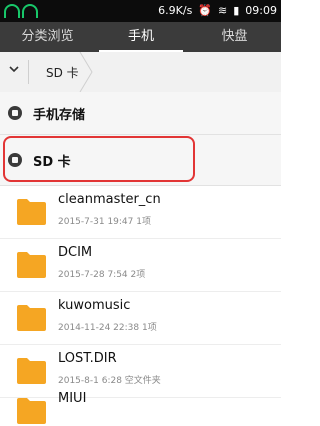 The width and height of the screenshot is (320, 426). What do you see at coordinates (140, 212) in the screenshot?
I see `file-row: cleanmaster_cn 2015-7-31 19:47 1项` at bounding box center [140, 212].